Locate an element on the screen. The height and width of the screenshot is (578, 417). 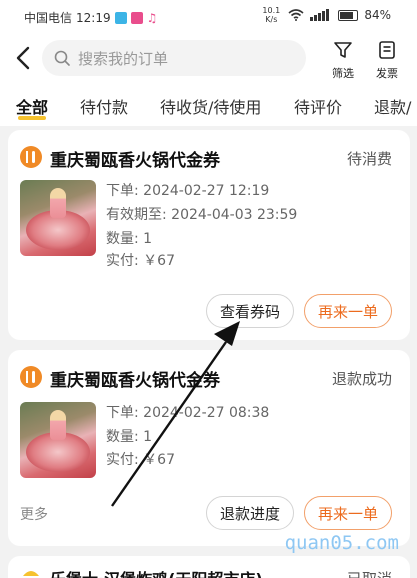
order-status: 待消费 is located at coordinates (369, 159).